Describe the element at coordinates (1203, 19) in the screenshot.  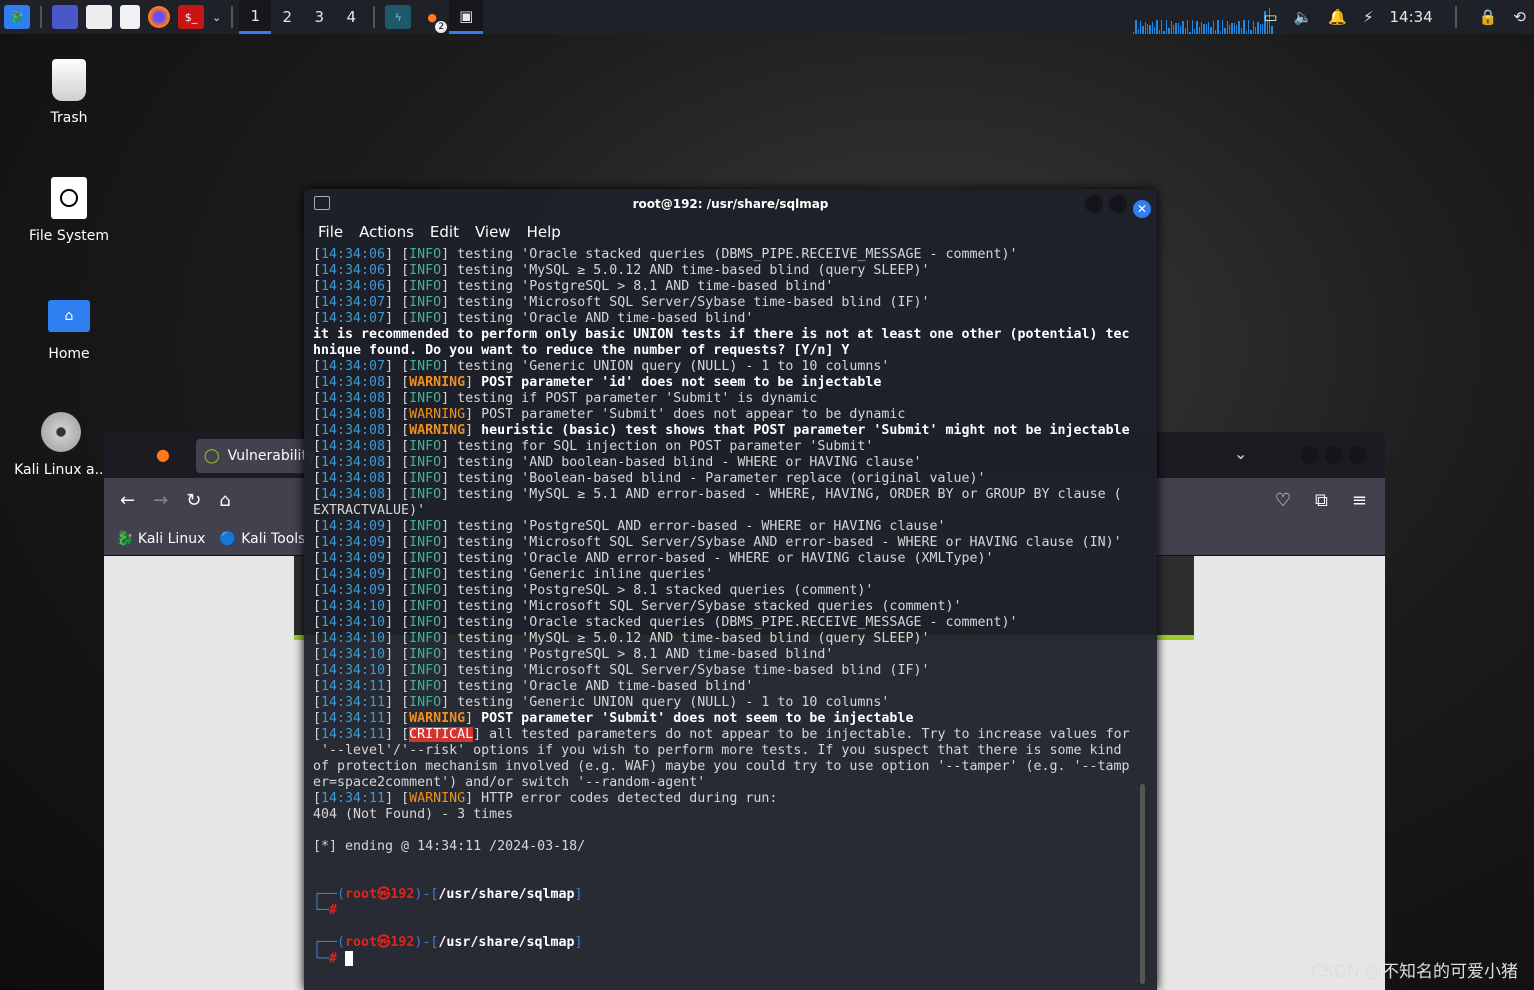
I see `cpu-graph` at that location.